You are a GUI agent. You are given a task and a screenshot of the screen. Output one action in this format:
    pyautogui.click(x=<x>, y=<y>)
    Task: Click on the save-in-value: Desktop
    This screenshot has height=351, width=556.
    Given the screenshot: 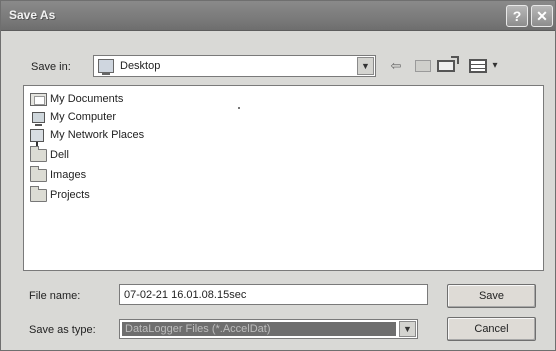 What is the action you would take?
    pyautogui.click(x=140, y=66)
    